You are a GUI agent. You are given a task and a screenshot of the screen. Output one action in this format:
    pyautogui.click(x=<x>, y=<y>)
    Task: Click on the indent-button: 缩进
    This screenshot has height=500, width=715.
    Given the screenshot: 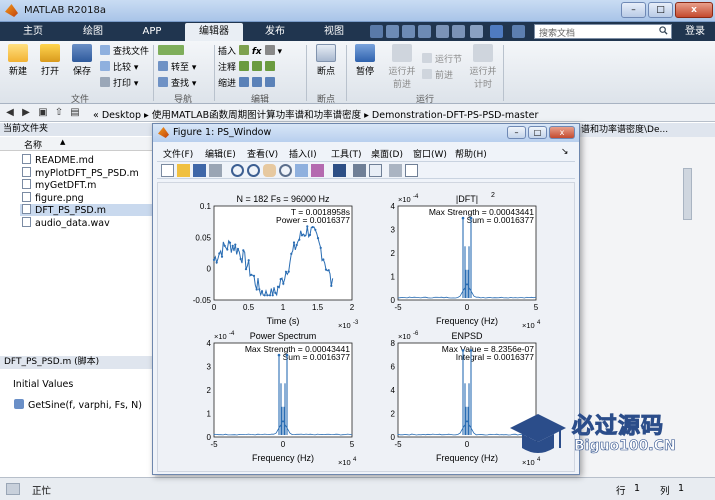 What is the action you would take?
    pyautogui.click(x=248, y=83)
    